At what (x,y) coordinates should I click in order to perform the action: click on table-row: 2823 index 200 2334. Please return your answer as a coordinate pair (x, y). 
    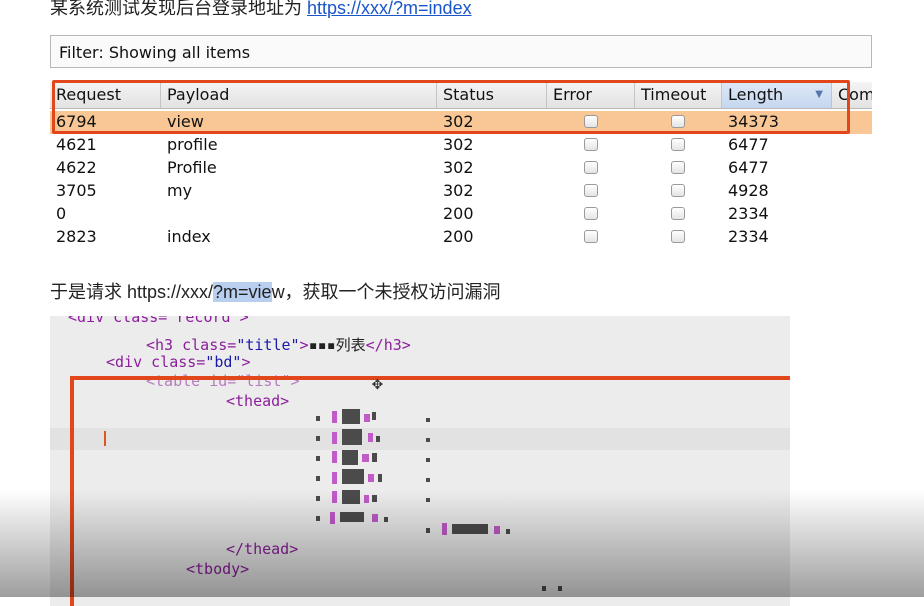
    Looking at the image, I should click on (461, 237).